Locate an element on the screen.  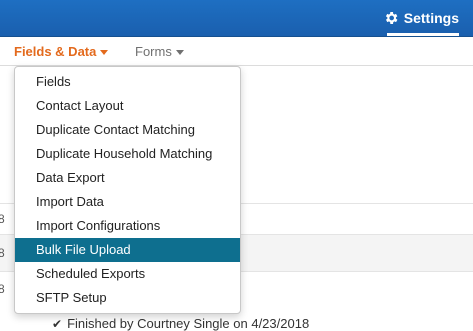
settings-button: Settings is located at coordinates (421, 18).